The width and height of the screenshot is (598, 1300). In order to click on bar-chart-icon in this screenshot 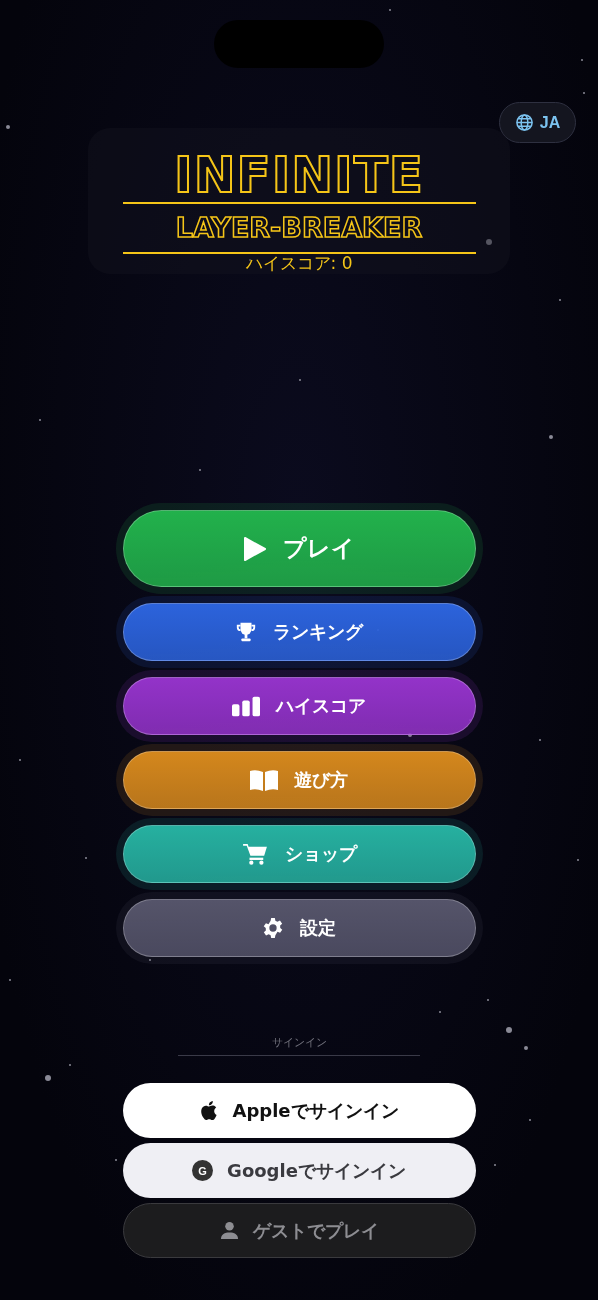, I will do `click(246, 706)`.